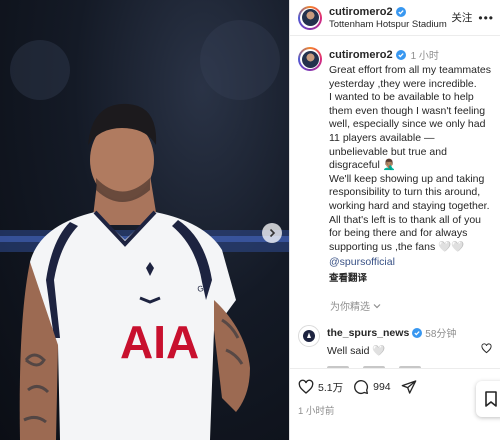  Describe the element at coordinates (310, 17) in the screenshot. I see `author-avatar` at that location.